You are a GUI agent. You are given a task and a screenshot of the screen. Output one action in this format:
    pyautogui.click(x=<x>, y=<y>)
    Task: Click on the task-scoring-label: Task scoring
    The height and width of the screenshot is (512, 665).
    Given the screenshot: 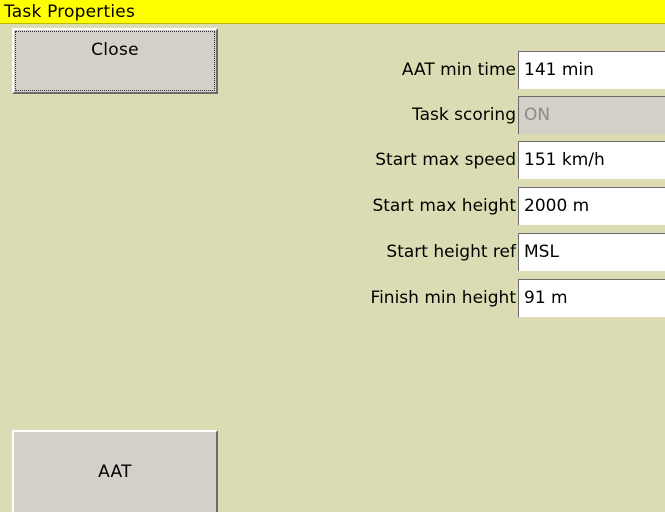 What is the action you would take?
    pyautogui.click(x=464, y=115)
    